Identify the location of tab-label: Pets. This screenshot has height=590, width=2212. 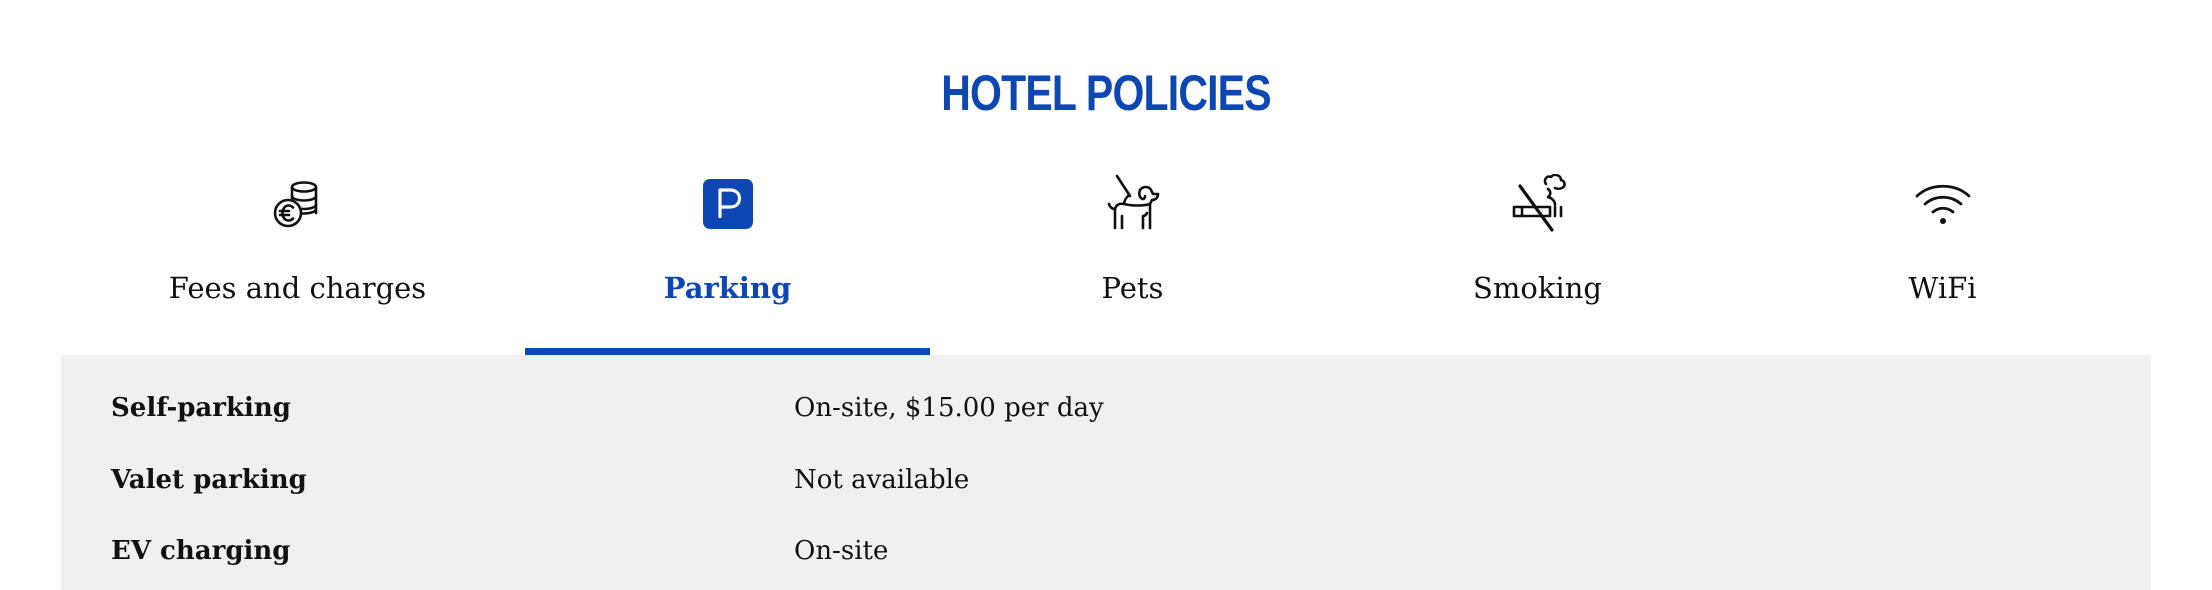
(1132, 288).